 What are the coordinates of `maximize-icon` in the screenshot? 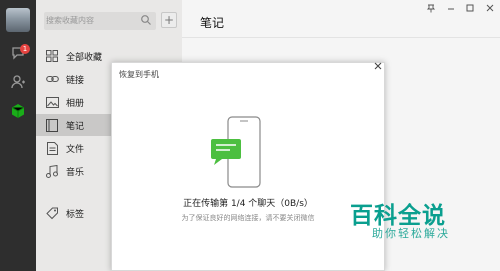 It's located at (470, 9).